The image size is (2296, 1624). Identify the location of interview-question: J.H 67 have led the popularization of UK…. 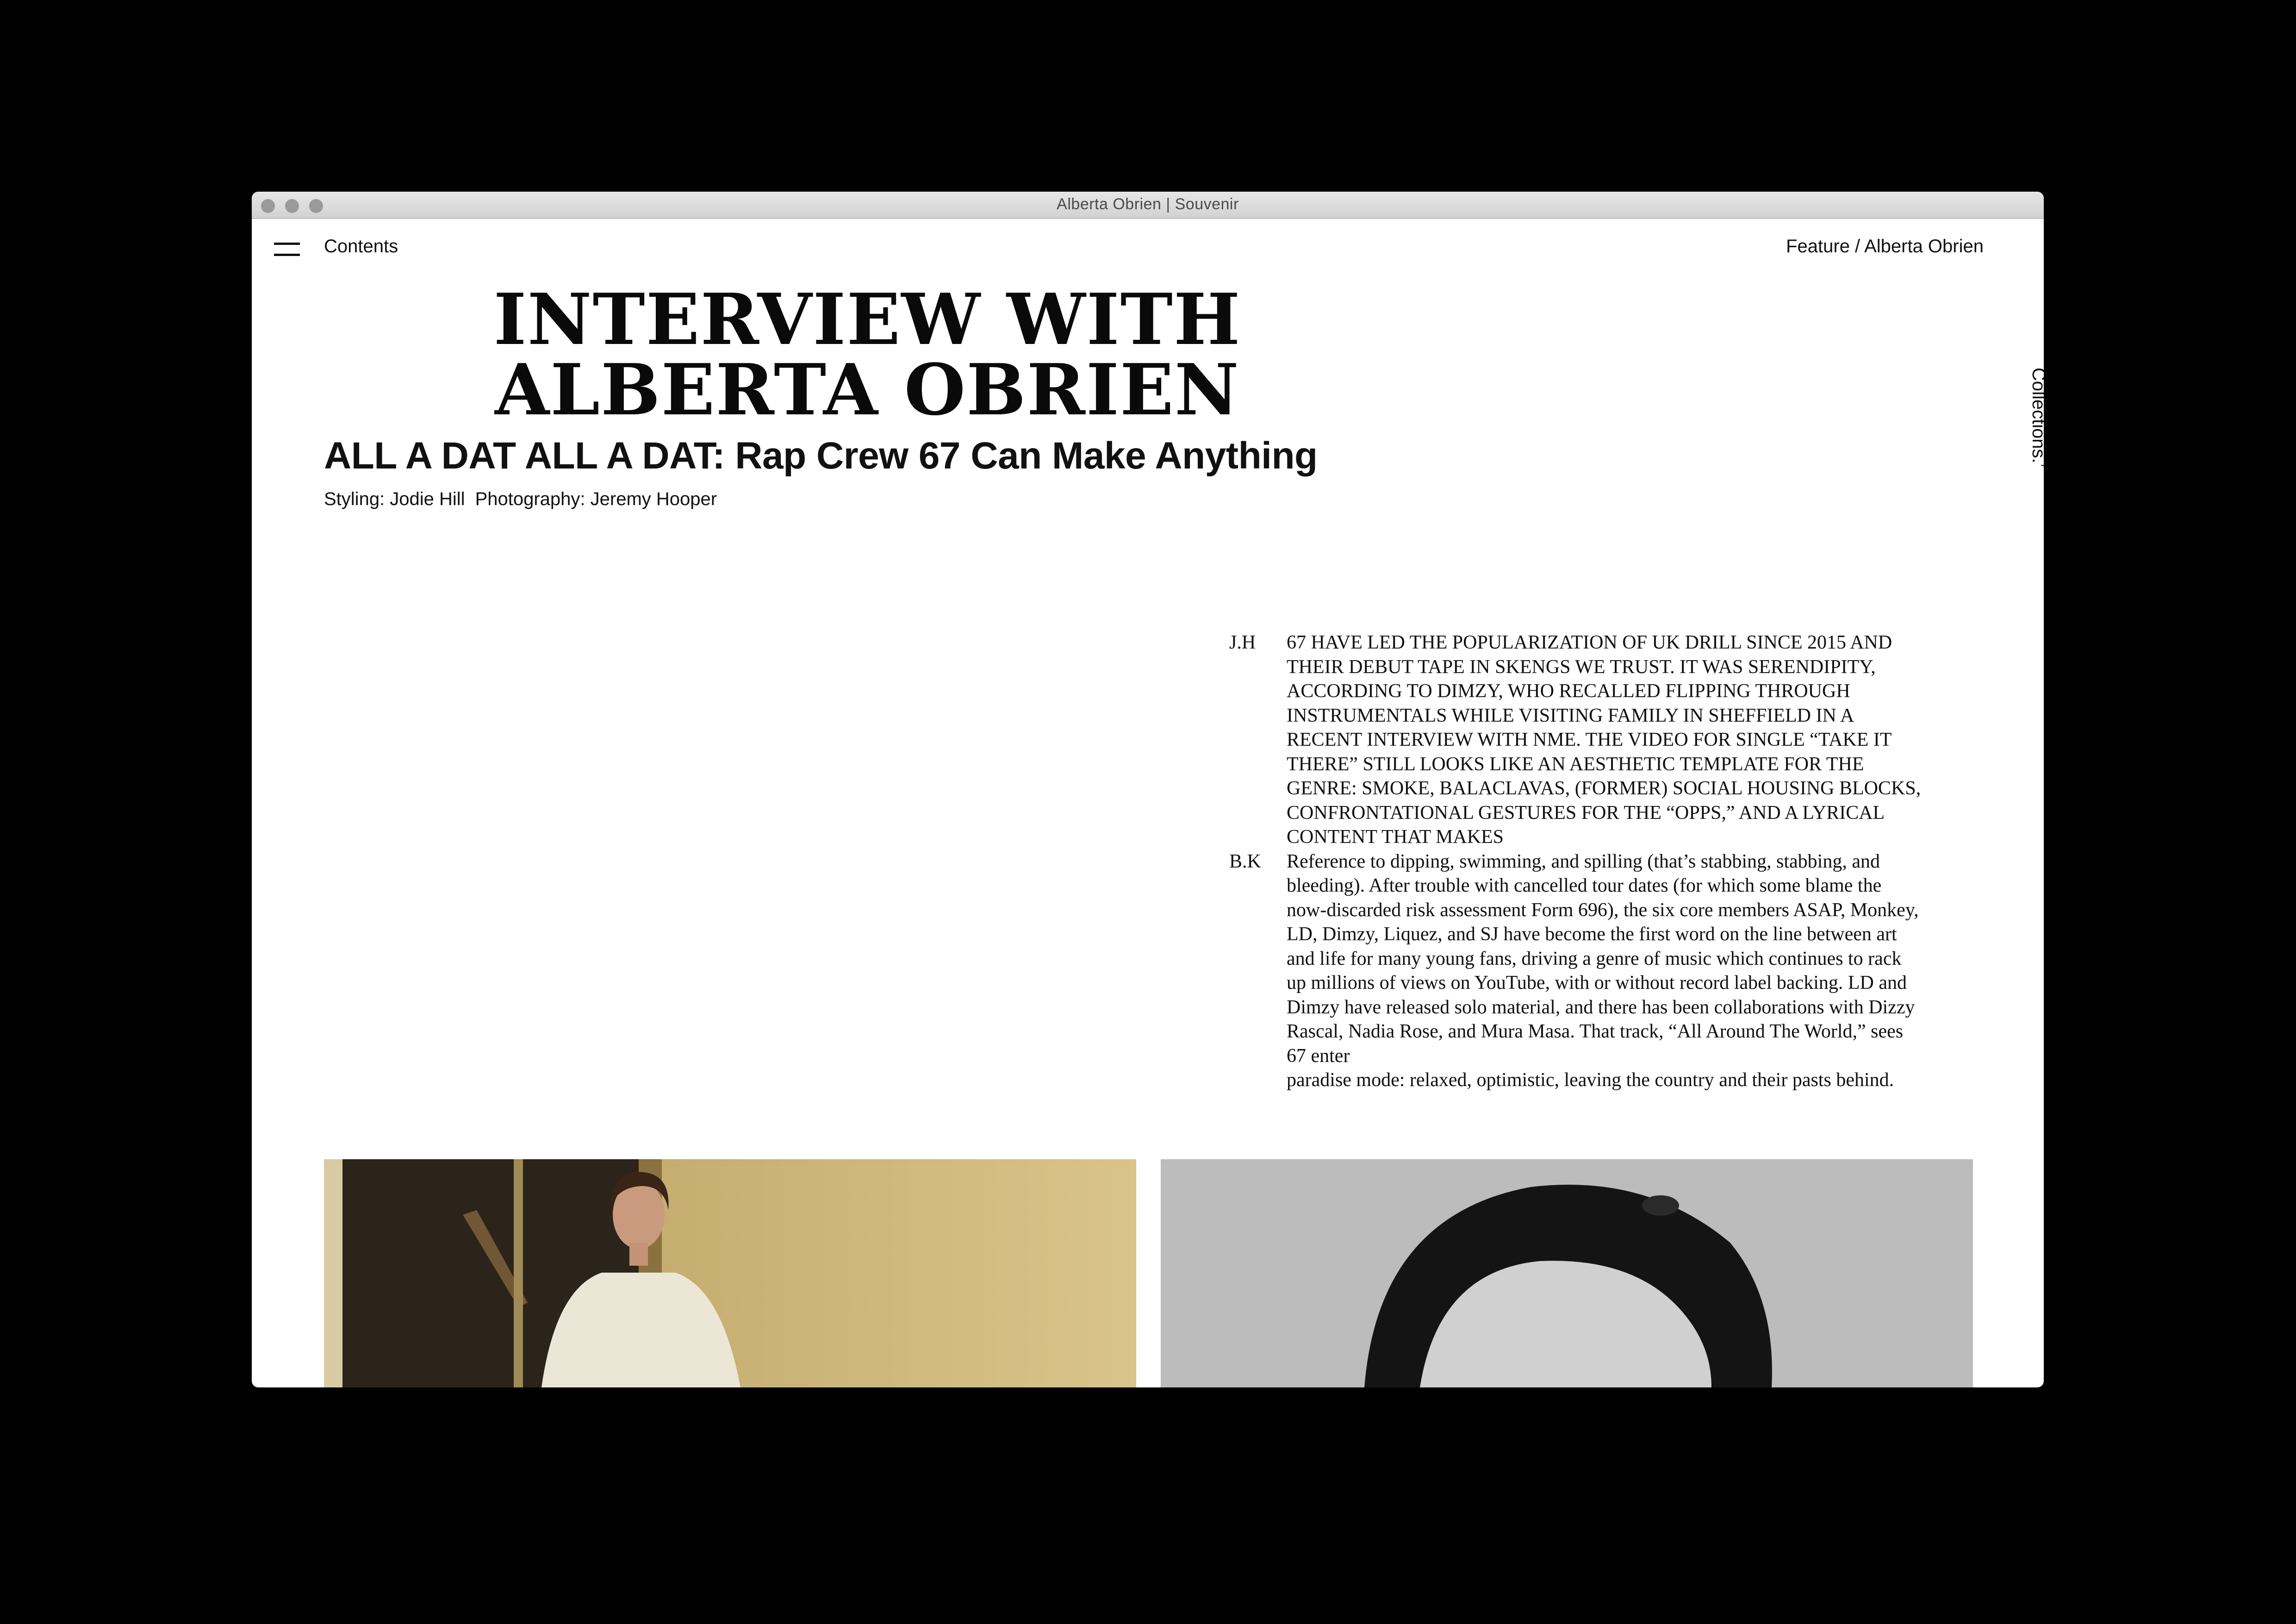
(1576, 740).